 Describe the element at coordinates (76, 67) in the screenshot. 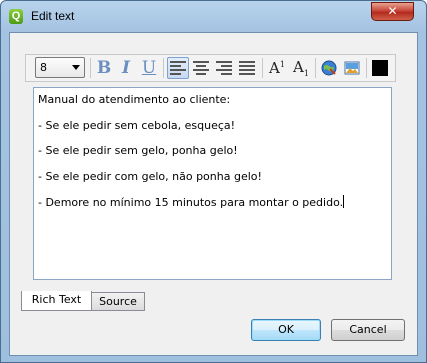

I see `chevron-down-icon` at that location.